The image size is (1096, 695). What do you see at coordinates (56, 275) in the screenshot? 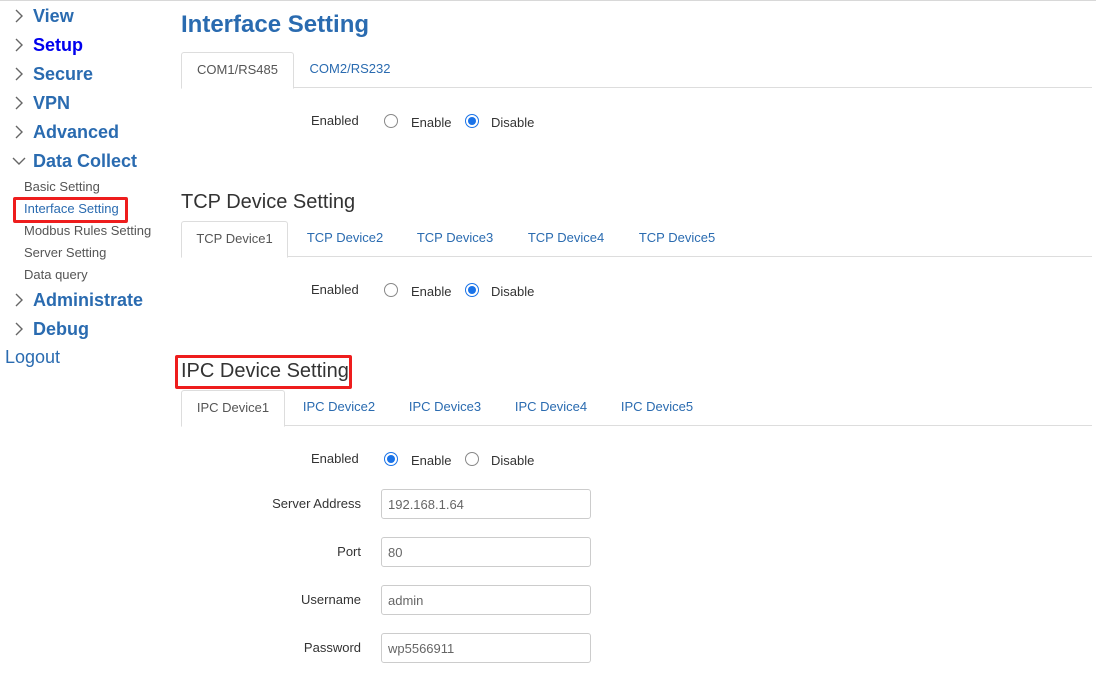
I see `subnav-data-query: Data query` at bounding box center [56, 275].